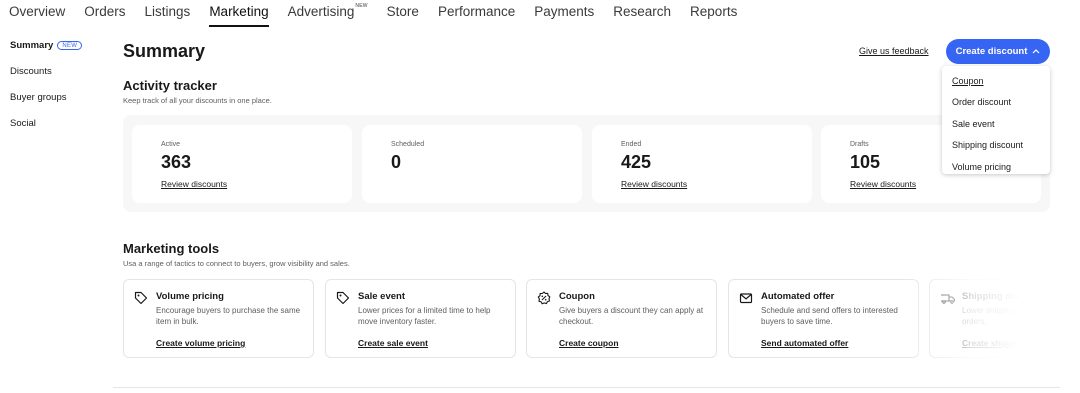  What do you see at coordinates (996, 103) in the screenshot?
I see `menu-item-order-discount: Order discount` at bounding box center [996, 103].